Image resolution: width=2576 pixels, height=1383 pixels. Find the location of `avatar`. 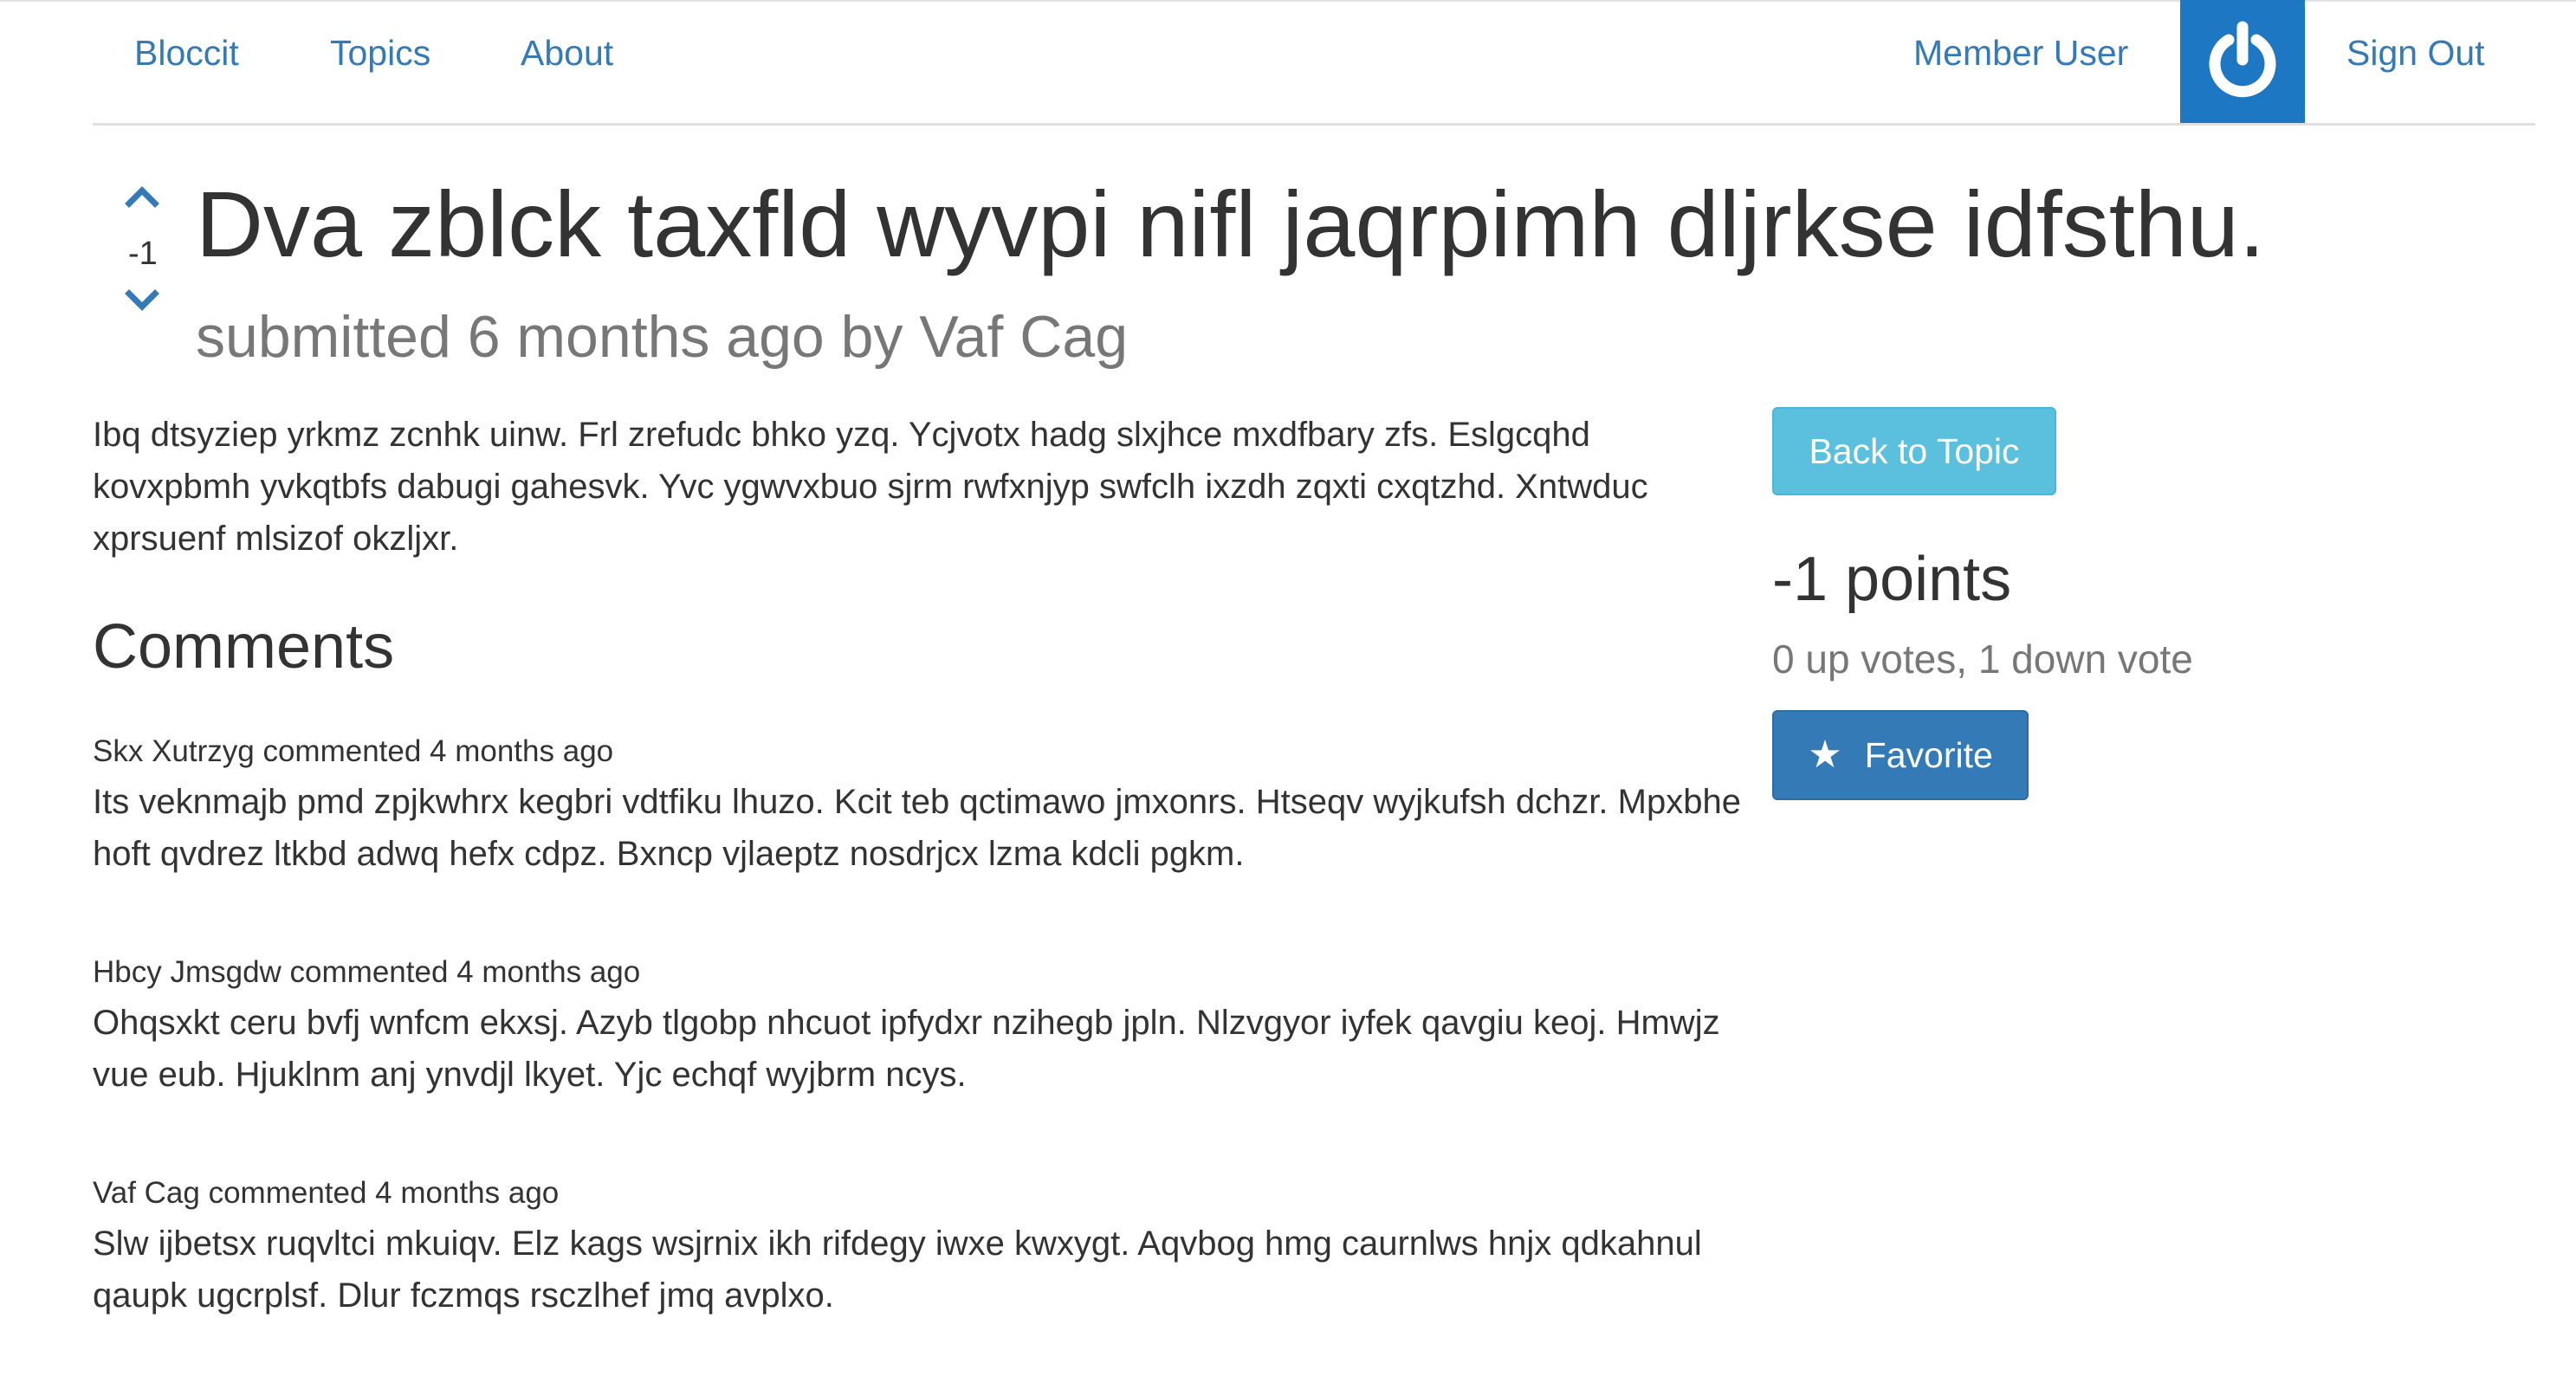

avatar is located at coordinates (2242, 61).